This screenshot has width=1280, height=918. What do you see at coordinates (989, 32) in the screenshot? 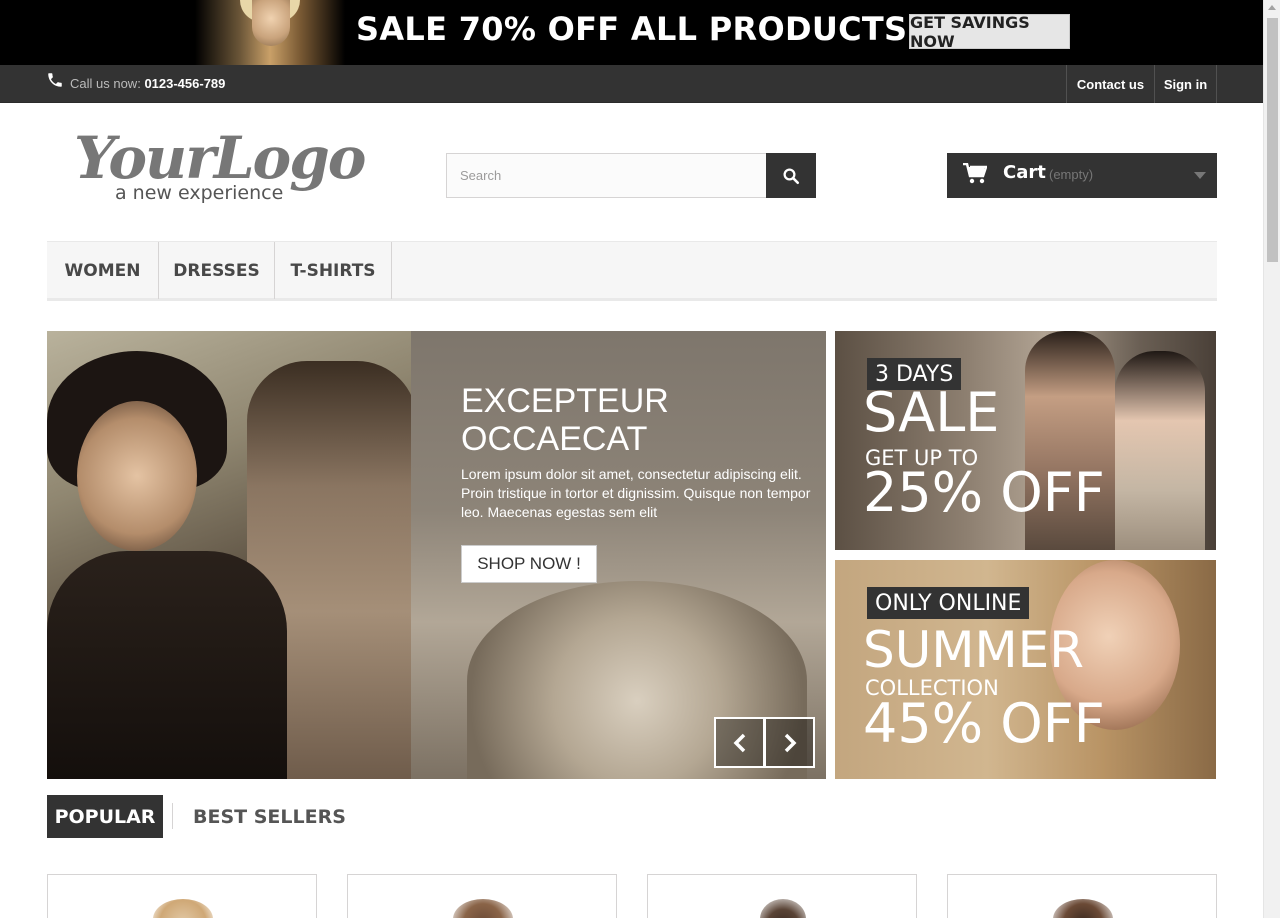
I see `get-savings-button: GET SAVINGS NOW` at bounding box center [989, 32].